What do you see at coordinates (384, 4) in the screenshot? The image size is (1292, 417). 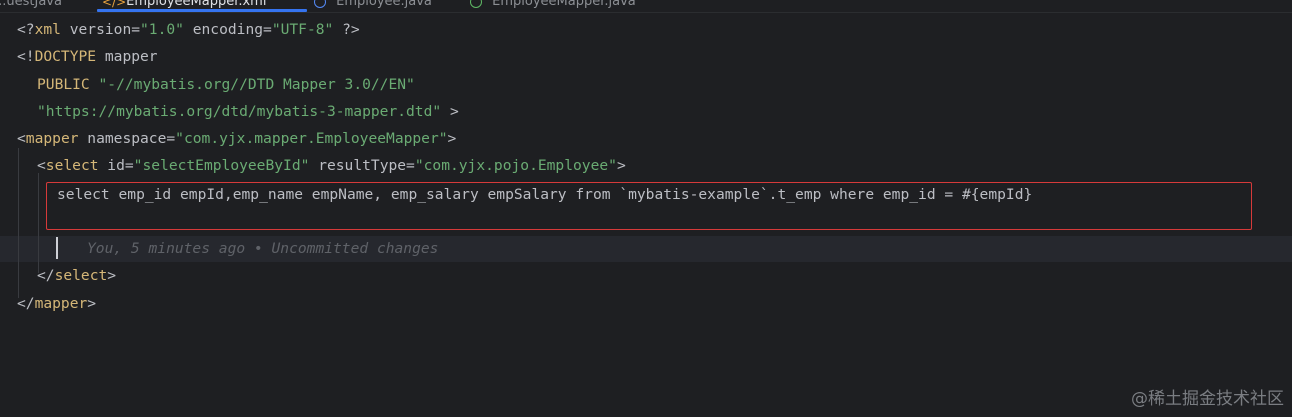 I see `tab-label: Employee.java` at bounding box center [384, 4].